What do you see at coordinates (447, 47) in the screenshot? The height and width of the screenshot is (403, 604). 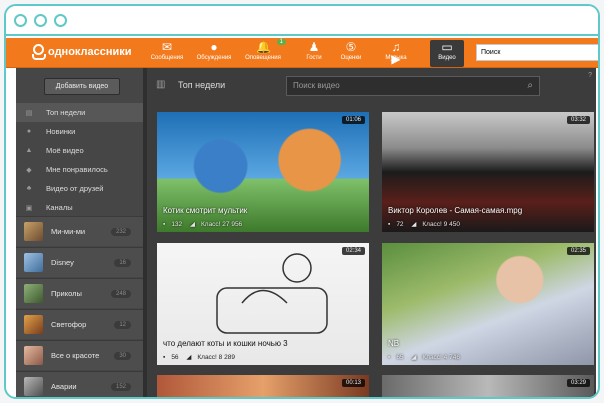 I see `video-icon: ▭` at bounding box center [447, 47].